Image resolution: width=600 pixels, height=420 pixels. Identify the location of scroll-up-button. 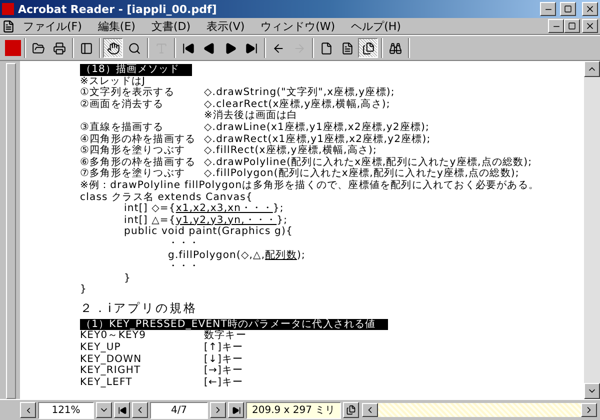
(592, 69).